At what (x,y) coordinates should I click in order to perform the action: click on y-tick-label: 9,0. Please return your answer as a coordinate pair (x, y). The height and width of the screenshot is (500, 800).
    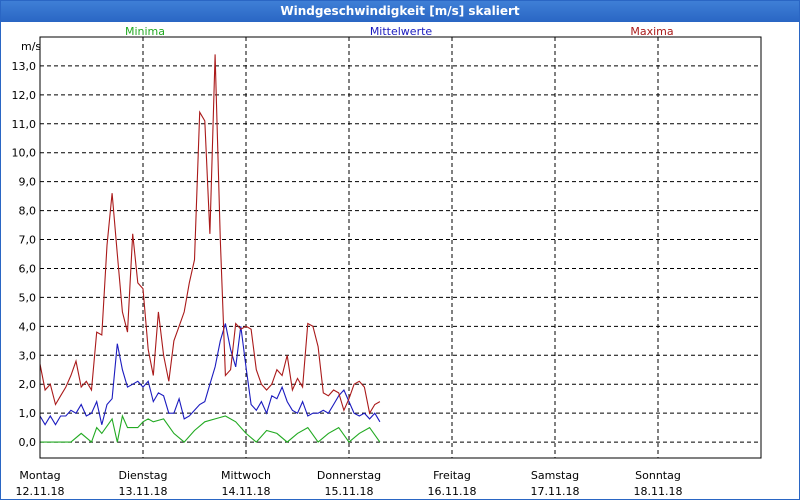
    Looking at the image, I should click on (28, 182).